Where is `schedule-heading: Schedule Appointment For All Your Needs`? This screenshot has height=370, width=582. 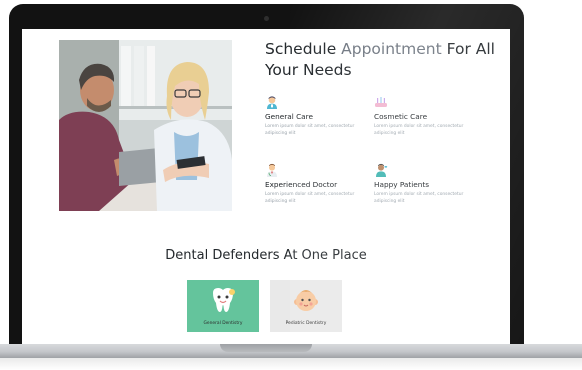 schedule-heading: Schedule Appointment For All Your Needs is located at coordinates (380, 60).